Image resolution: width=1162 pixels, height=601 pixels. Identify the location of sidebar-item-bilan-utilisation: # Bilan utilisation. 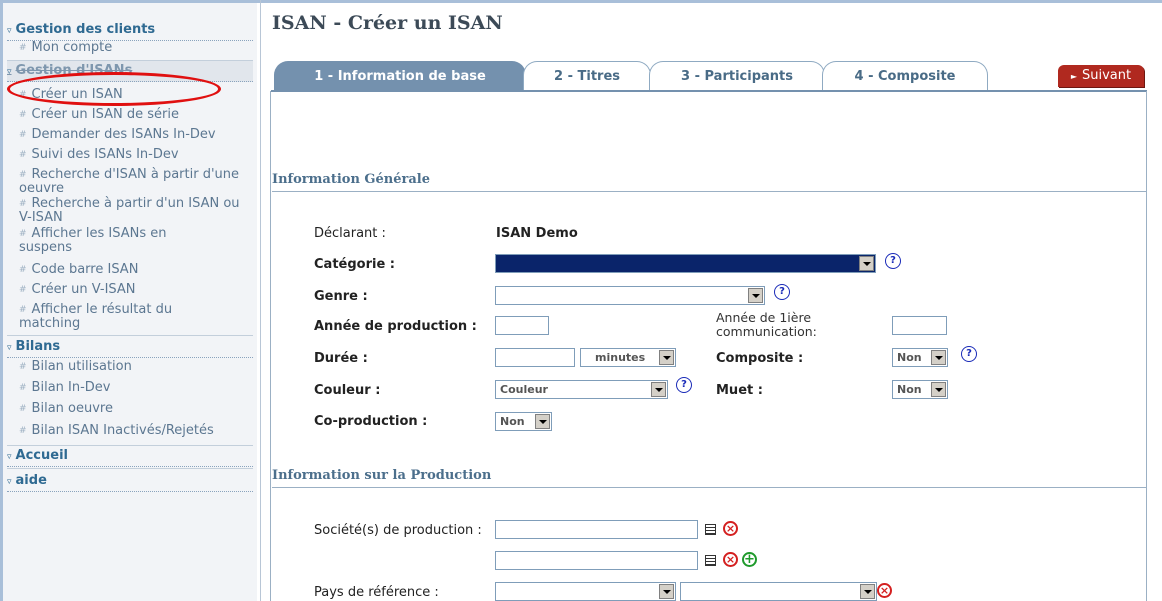
(137, 367).